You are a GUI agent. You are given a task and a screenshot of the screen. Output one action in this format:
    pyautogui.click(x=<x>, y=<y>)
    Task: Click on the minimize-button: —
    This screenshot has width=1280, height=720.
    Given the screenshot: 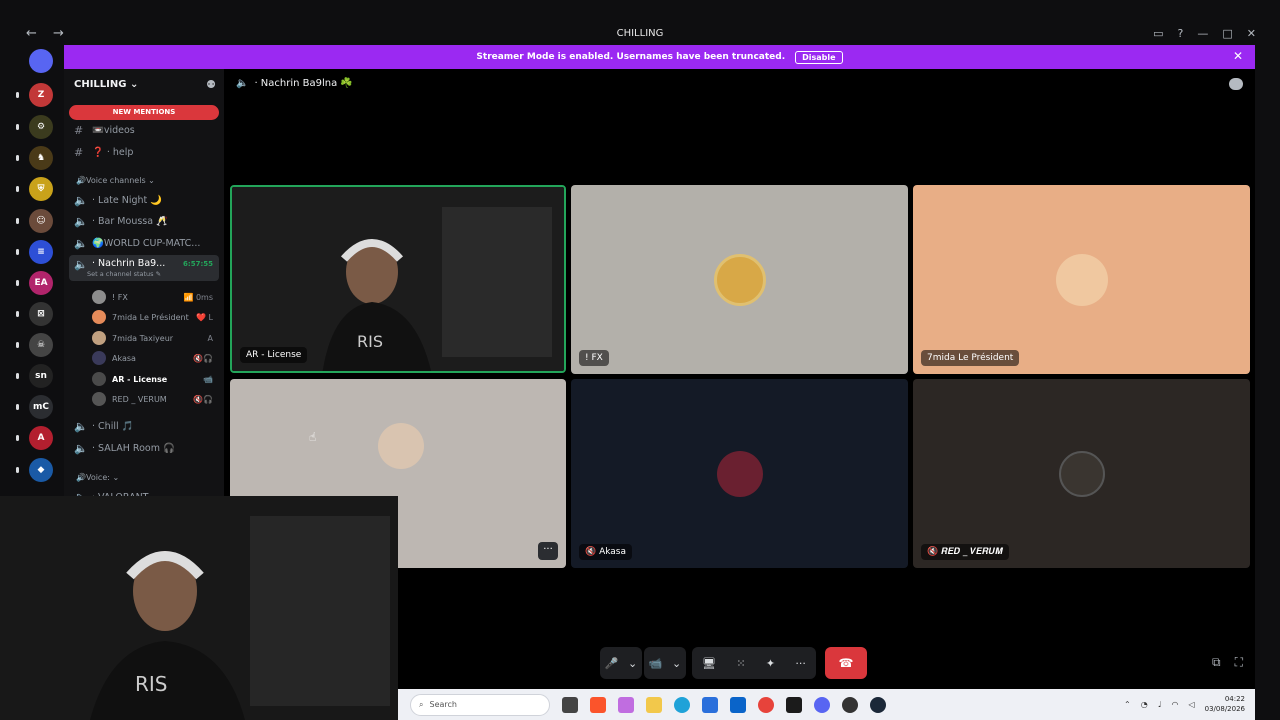 What is the action you would take?
    pyautogui.click(x=1202, y=33)
    